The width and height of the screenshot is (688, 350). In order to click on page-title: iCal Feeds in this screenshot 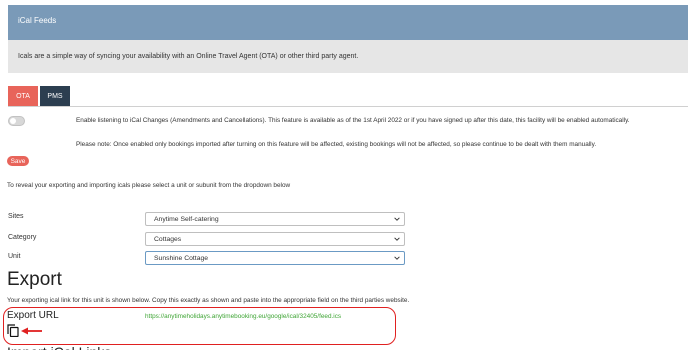, I will do `click(37, 20)`.